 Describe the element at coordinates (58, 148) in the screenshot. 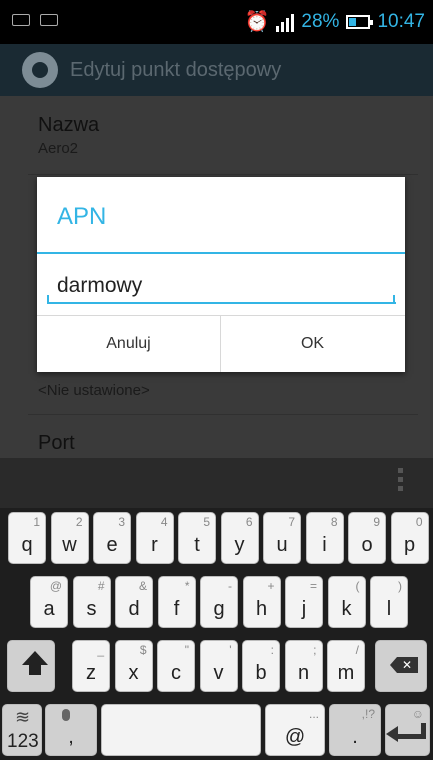

I see `setting-value: Aero2` at that location.